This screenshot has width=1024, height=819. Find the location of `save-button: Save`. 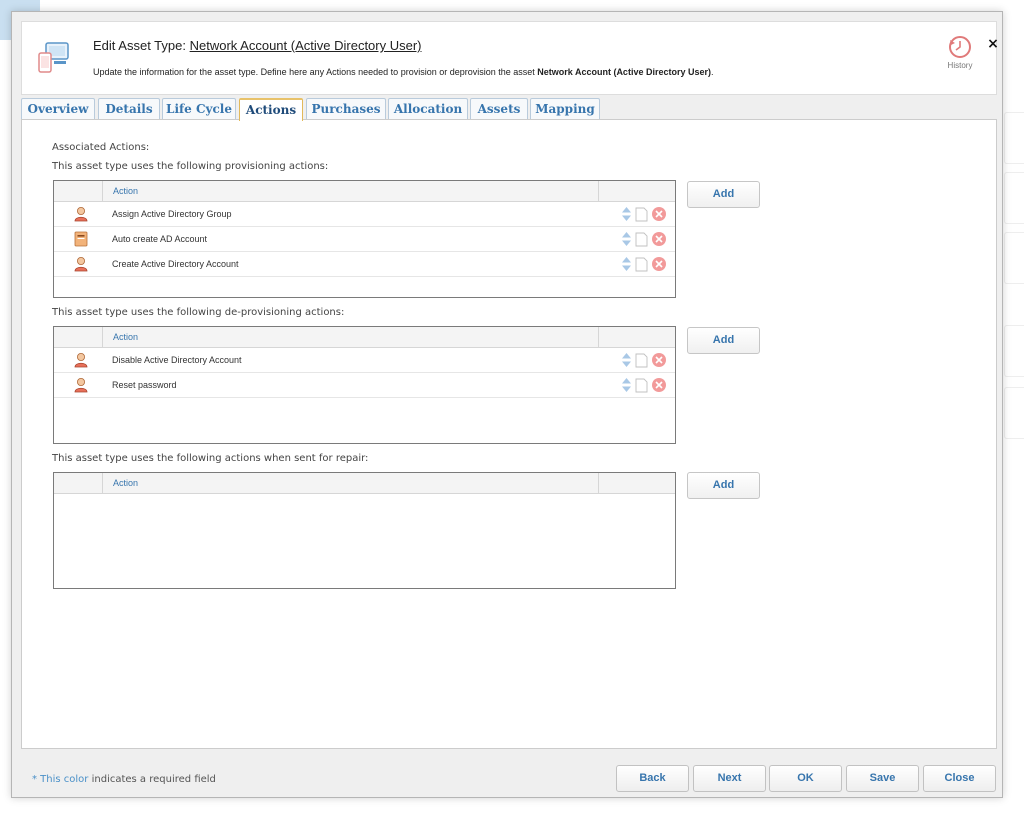

save-button: Save is located at coordinates (882, 778).